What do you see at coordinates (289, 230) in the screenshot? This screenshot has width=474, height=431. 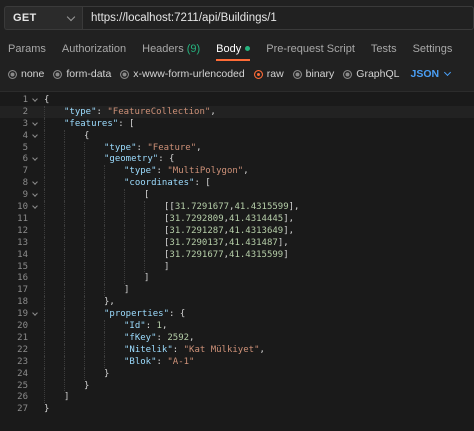 I see `code-token: ],` at bounding box center [289, 230].